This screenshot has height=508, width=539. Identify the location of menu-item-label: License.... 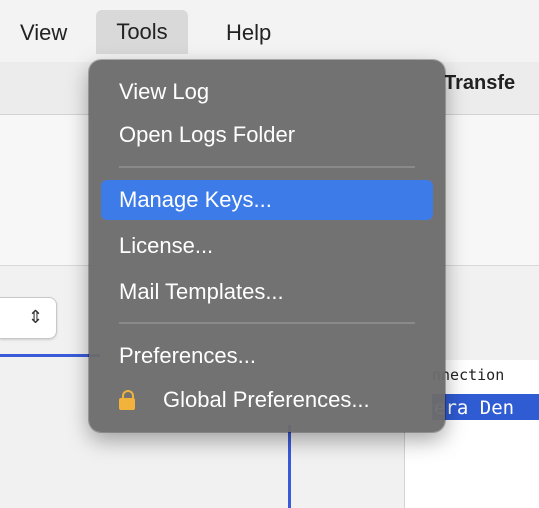
(166, 245).